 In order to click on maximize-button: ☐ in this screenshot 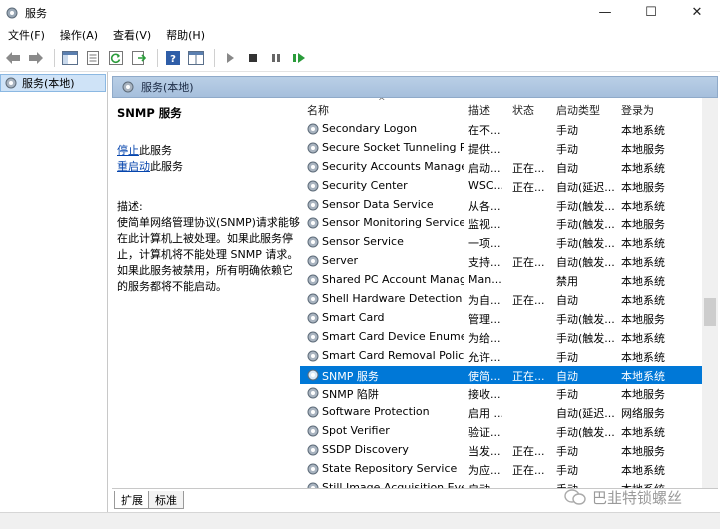, I will do `click(651, 12)`.